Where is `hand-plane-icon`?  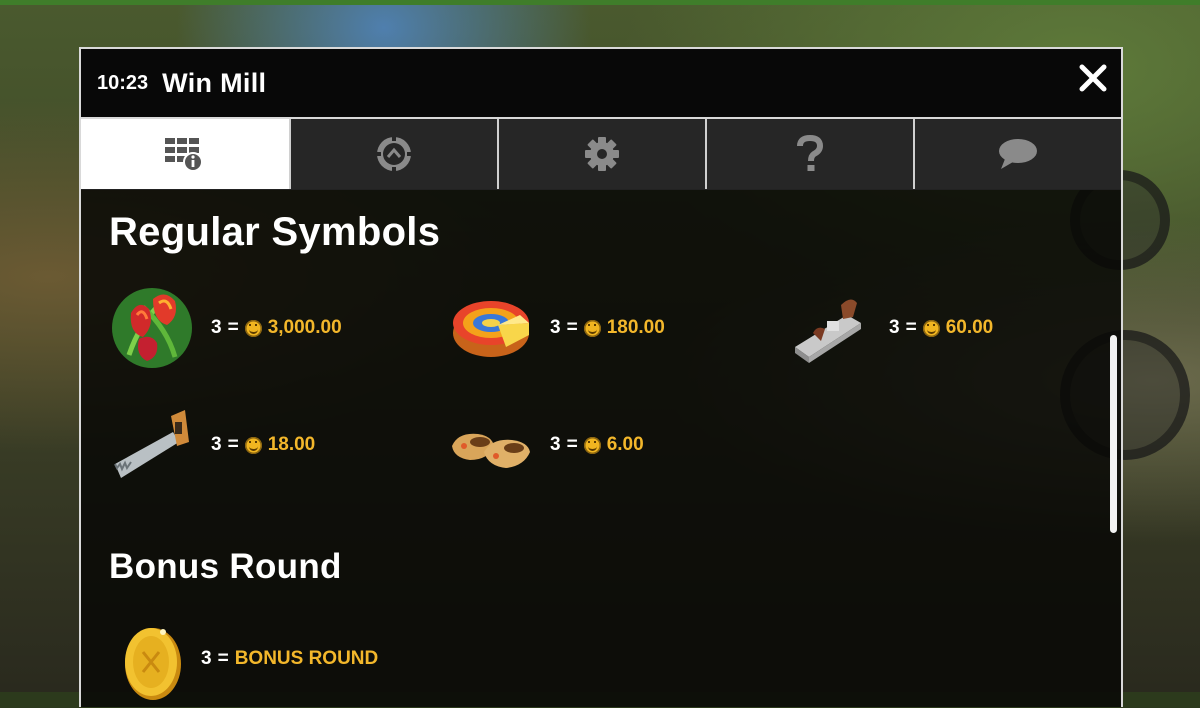
hand-plane-icon is located at coordinates (830, 328).